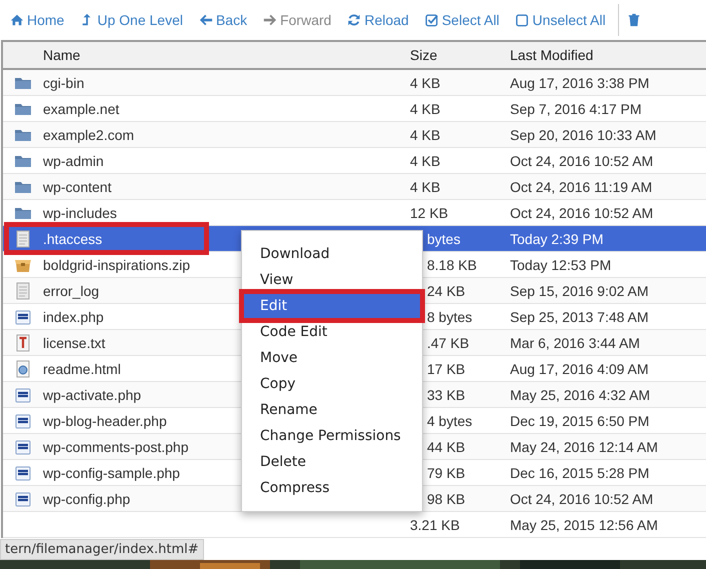  Describe the element at coordinates (446, 290) in the screenshot. I see `file-size: 24 KB` at that location.